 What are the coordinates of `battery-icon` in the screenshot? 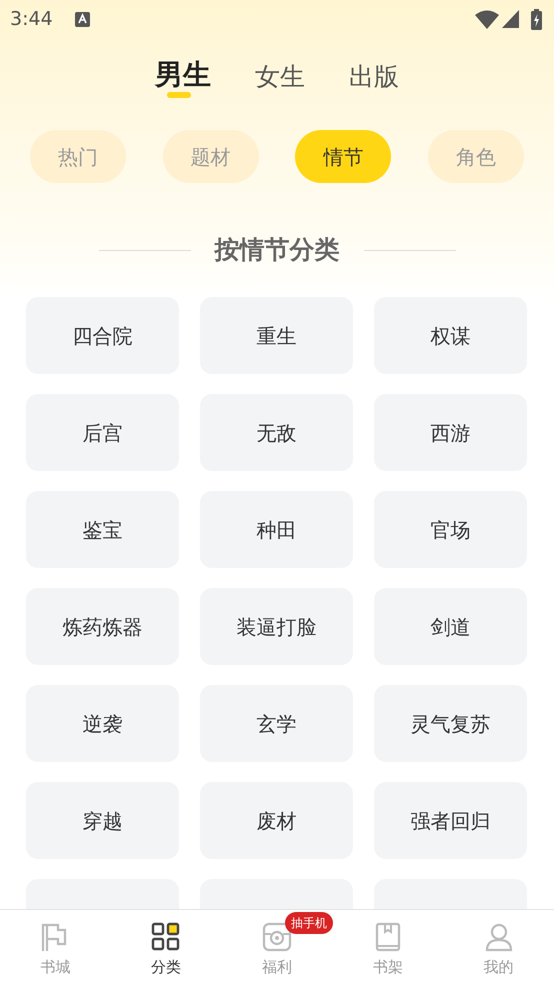 It's located at (536, 19).